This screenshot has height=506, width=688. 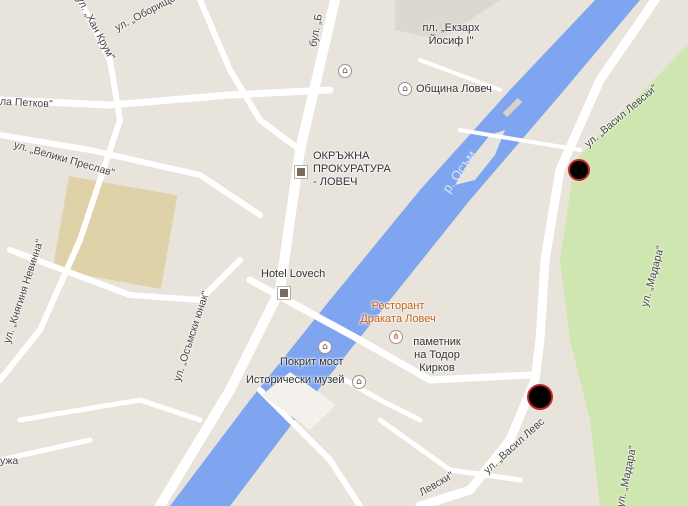 I want to click on place-hotel-lovech: Hotel Lovech, so click(x=293, y=274).